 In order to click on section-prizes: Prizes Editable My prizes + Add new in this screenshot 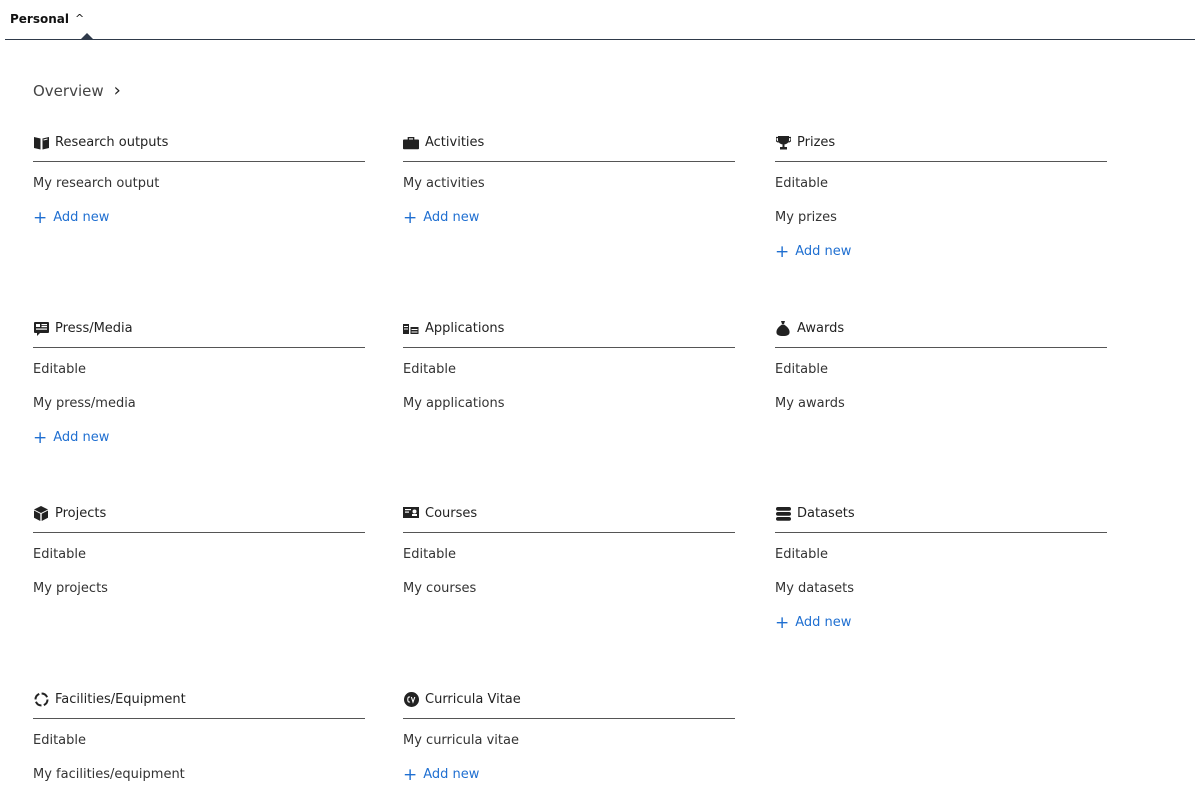, I will do `click(941, 199)`.